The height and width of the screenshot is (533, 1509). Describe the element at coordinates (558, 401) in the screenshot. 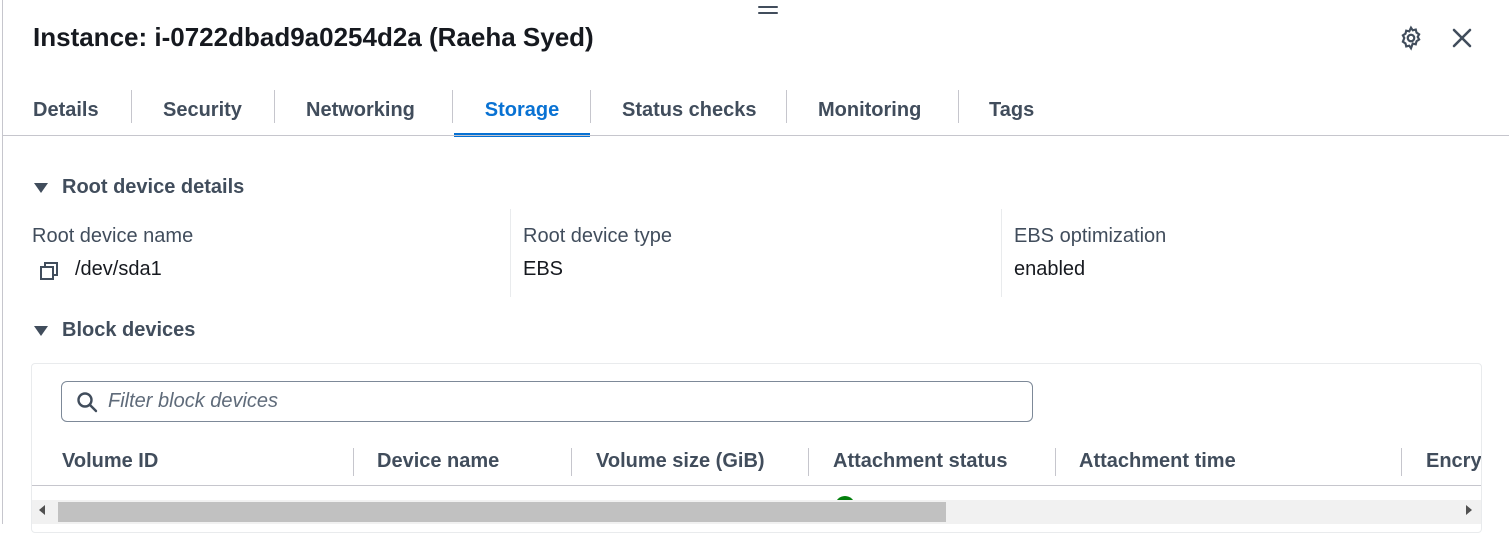

I see `filter-input` at that location.